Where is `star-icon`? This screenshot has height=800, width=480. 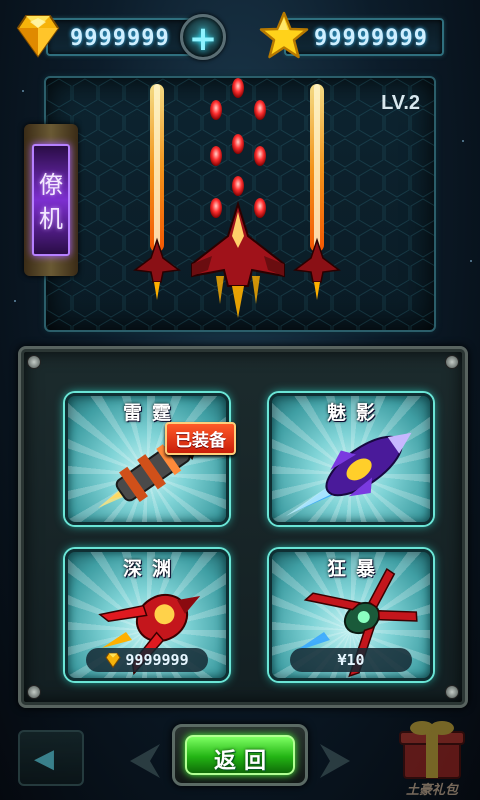 star-icon is located at coordinates (284, 35).